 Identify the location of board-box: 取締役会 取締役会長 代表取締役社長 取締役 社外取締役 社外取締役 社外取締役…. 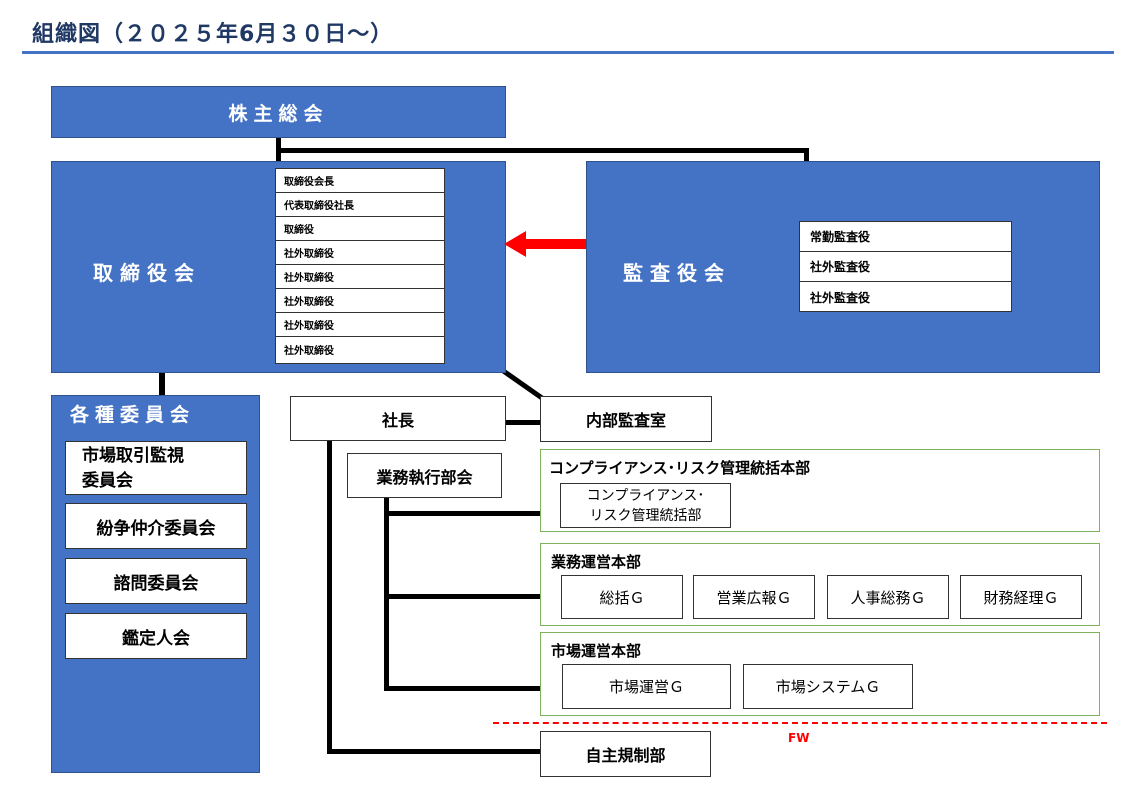
(278, 267).